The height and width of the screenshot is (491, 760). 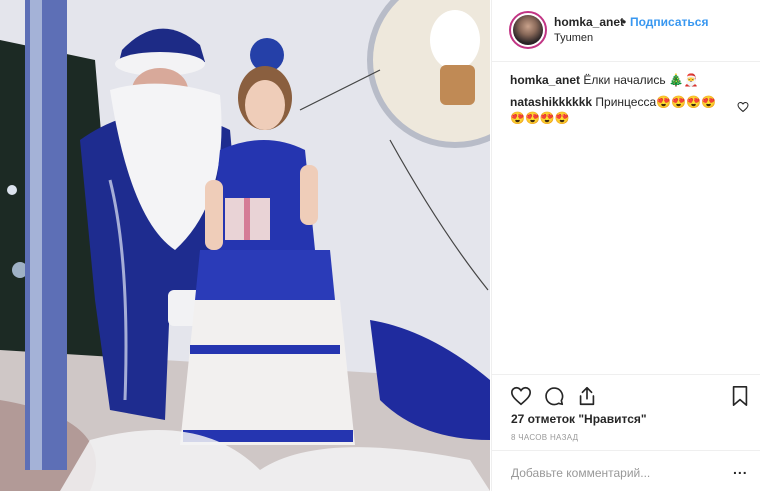 I want to click on comment-username: homka_anet, so click(x=545, y=80).